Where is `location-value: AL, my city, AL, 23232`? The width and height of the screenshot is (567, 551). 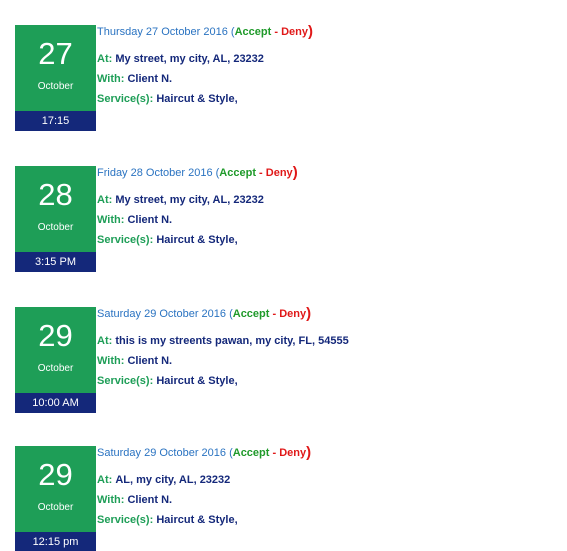 location-value: AL, my city, AL, 23232 is located at coordinates (173, 480).